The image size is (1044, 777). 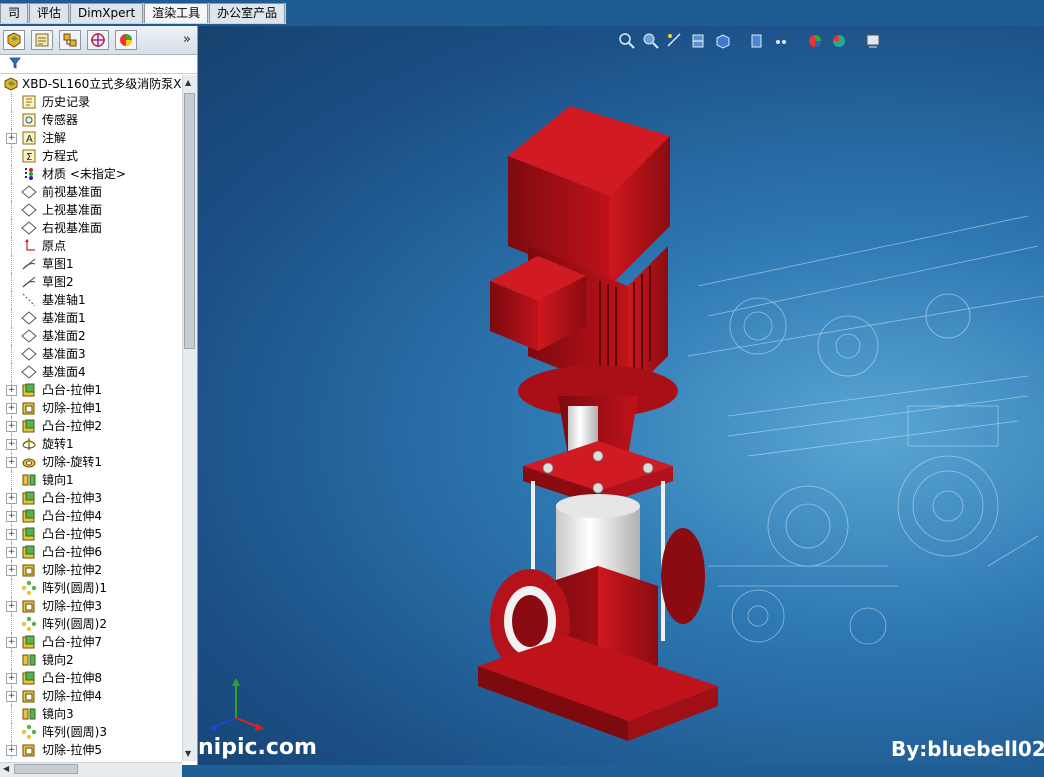 I want to click on display-manager-tab, so click(x=126, y=40).